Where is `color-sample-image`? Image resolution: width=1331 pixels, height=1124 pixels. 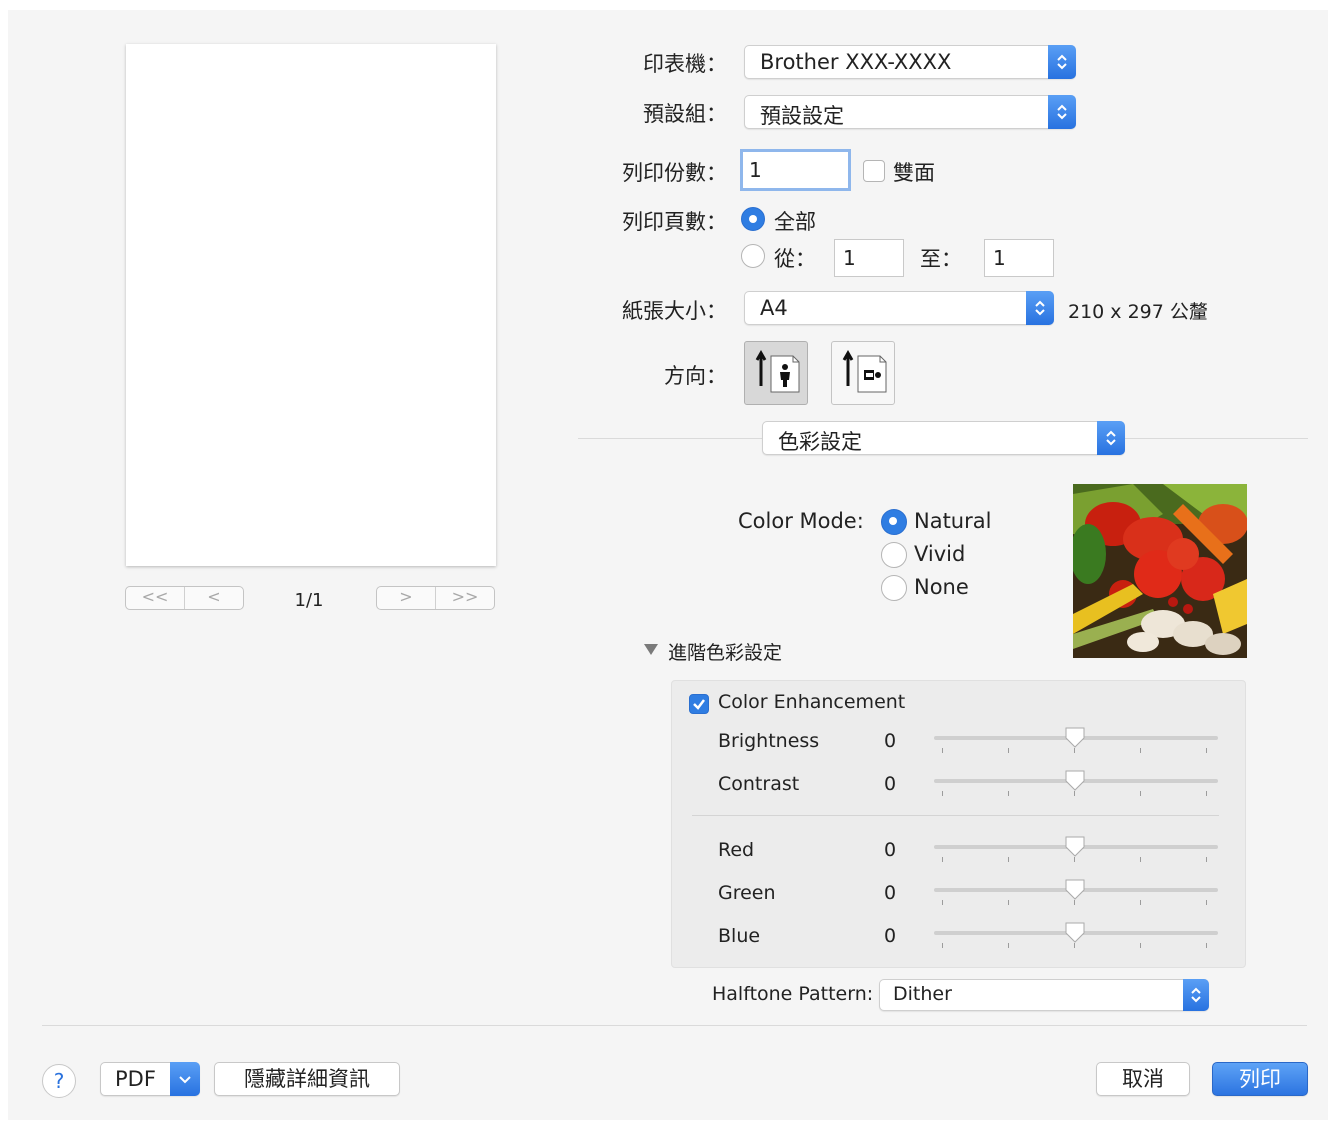 color-sample-image is located at coordinates (1160, 571).